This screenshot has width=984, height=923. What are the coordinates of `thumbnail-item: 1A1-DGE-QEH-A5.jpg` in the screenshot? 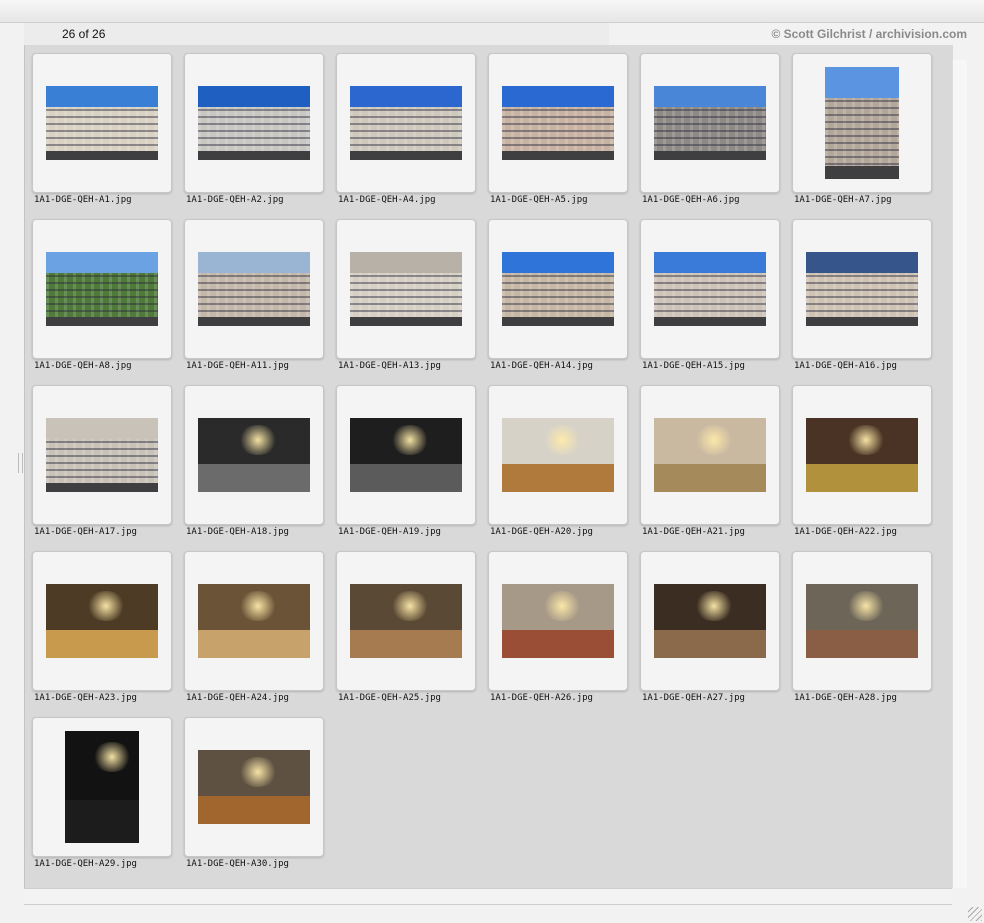 It's located at (558, 133).